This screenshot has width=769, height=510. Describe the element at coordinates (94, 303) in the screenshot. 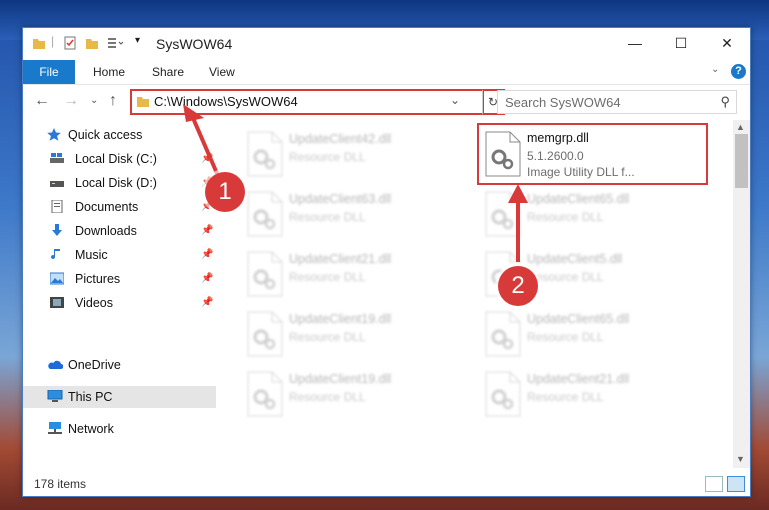

I see `sidebar-item-label: Videos` at that location.